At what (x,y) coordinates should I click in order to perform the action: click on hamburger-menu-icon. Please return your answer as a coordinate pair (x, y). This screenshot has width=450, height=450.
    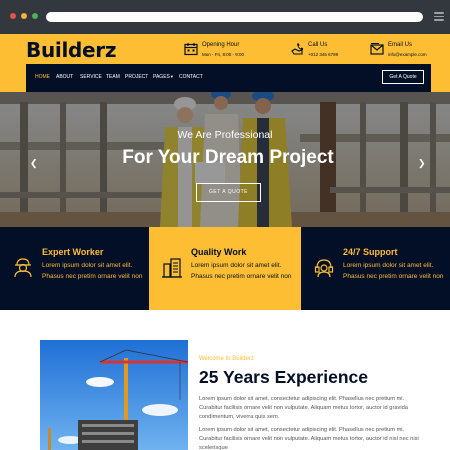
    Looking at the image, I should click on (439, 16).